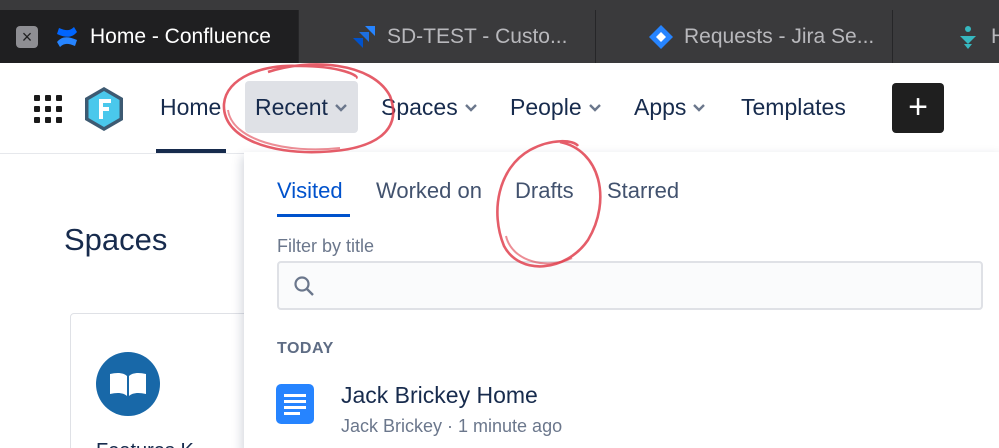 The height and width of the screenshot is (448, 999). What do you see at coordinates (364, 36) in the screenshot?
I see `jira-icon` at bounding box center [364, 36].